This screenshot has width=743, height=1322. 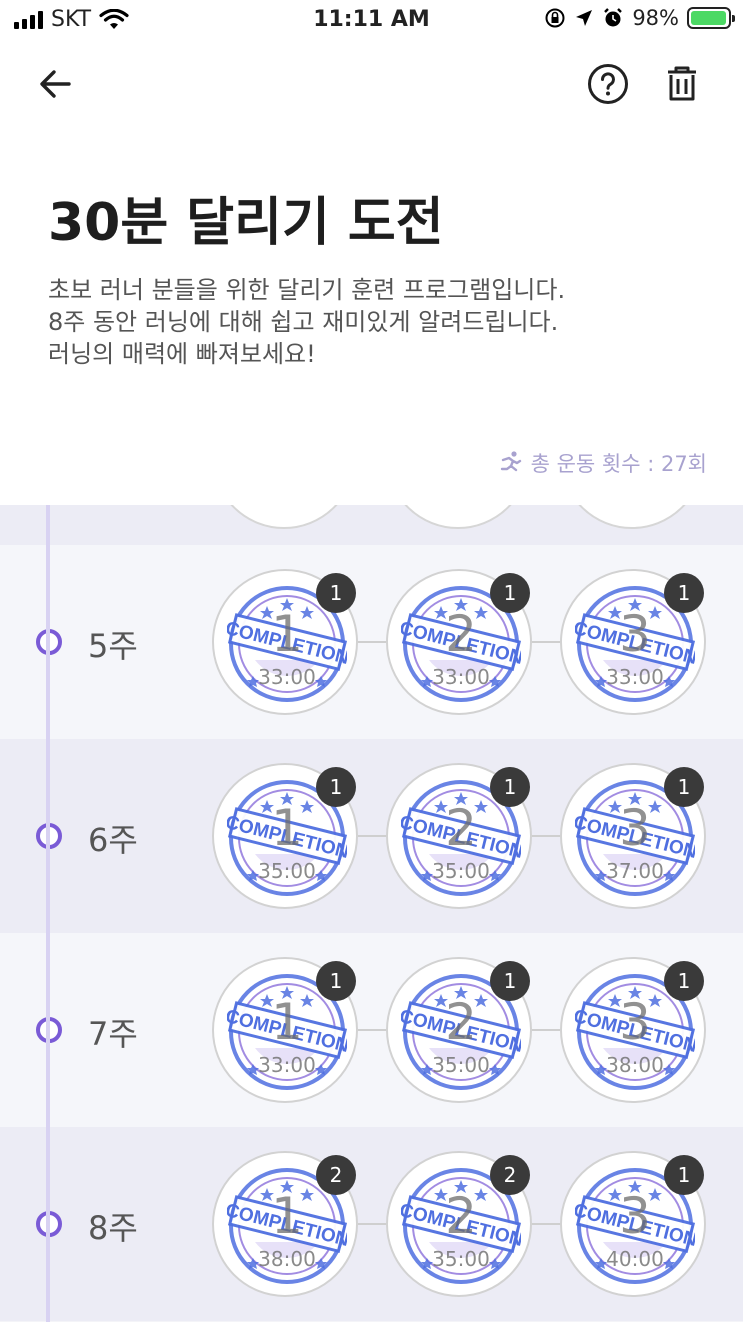 I want to click on page-title: 30분 달리기 도전, so click(x=246, y=223).